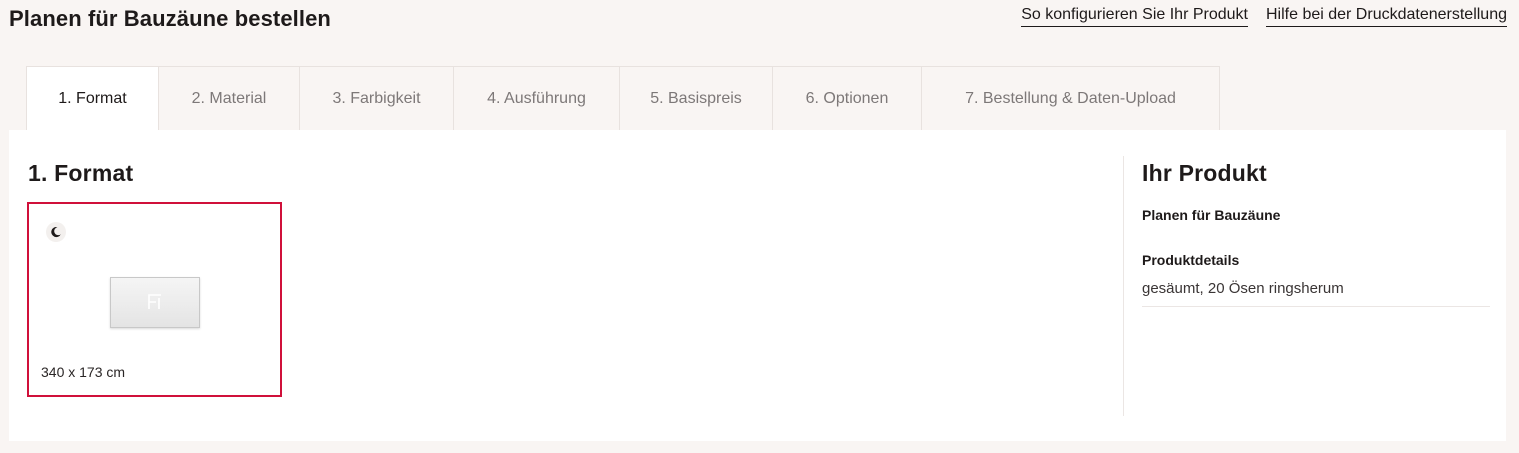 This screenshot has height=453, width=1519. I want to click on tarp-preview-image, so click(155, 302).